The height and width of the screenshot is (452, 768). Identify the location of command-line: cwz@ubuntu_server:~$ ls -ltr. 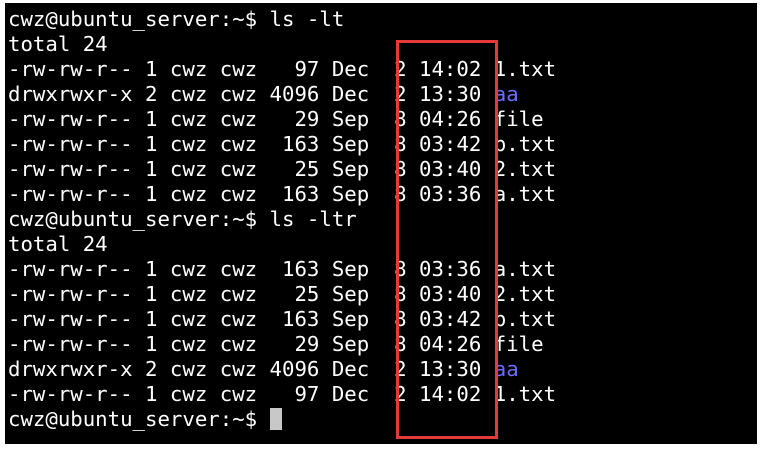
(282, 219).